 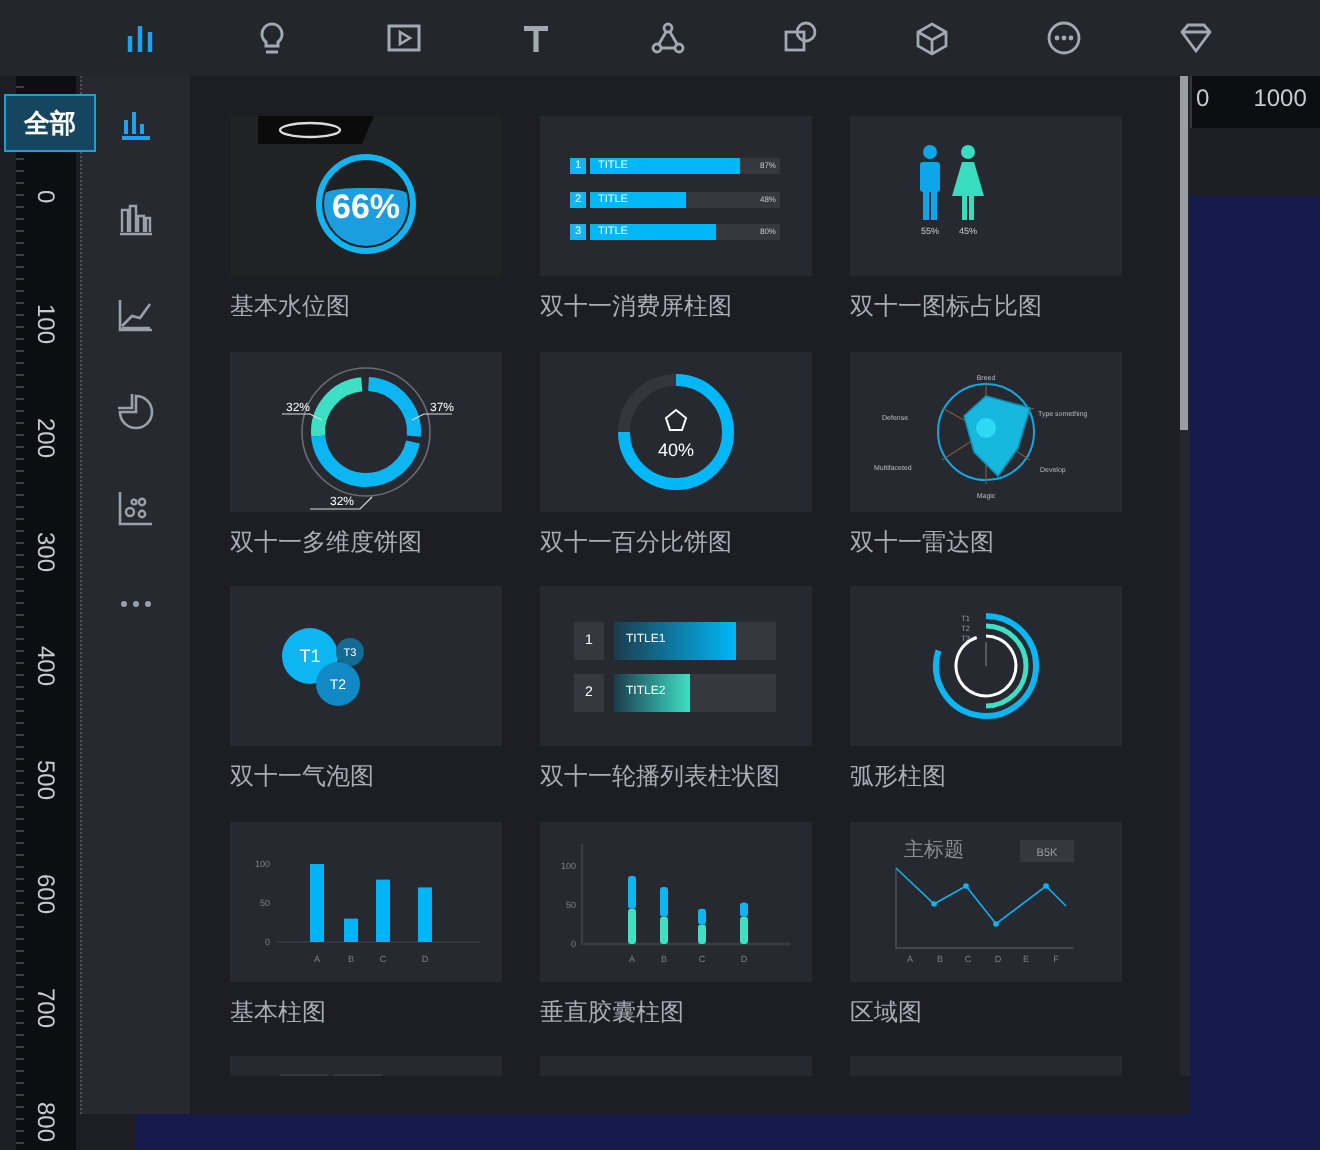 I want to click on ruler-label: 200, so click(x=46, y=438).